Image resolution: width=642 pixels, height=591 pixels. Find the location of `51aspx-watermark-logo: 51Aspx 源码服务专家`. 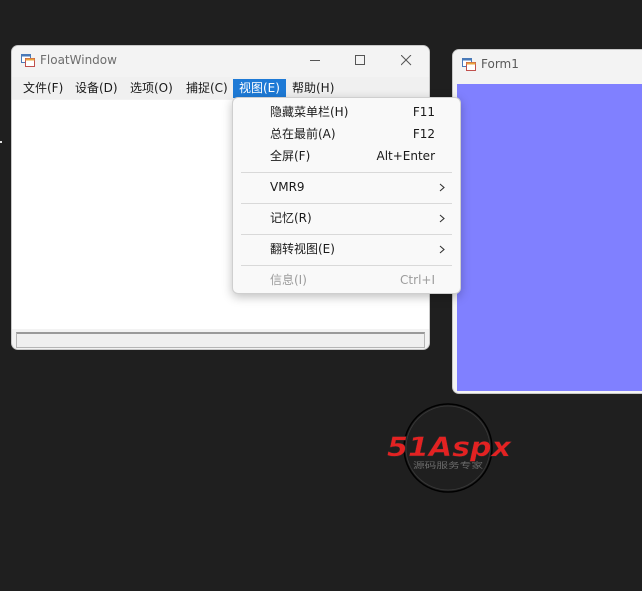

51aspx-watermark-logo: 51Aspx 源码服务专家 is located at coordinates (450, 448).